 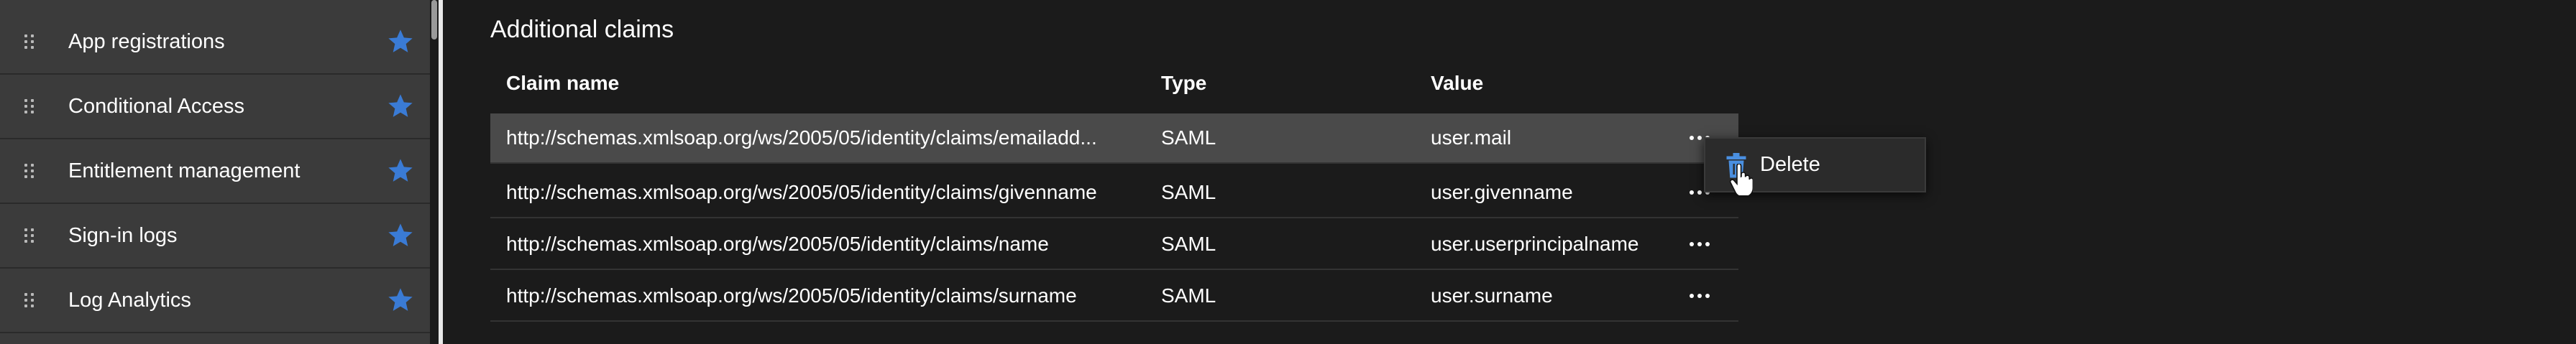 What do you see at coordinates (582, 30) in the screenshot?
I see `section-title: Additional claims` at bounding box center [582, 30].